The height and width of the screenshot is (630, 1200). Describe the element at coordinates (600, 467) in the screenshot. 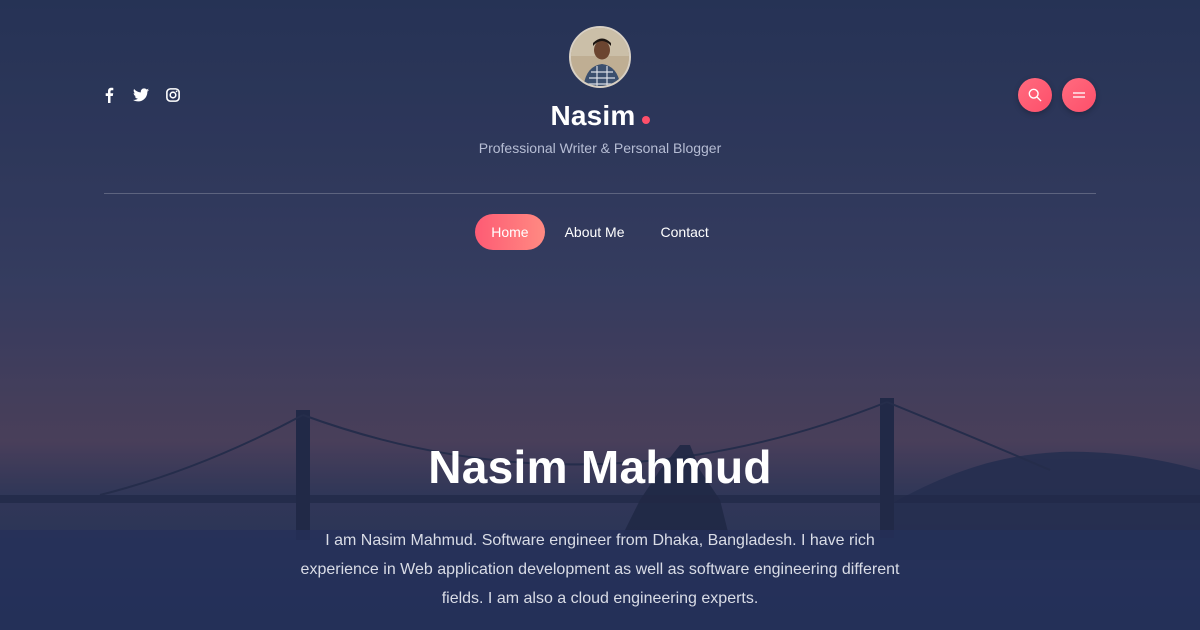

I see `hero-title: Nasim Mahmud` at that location.